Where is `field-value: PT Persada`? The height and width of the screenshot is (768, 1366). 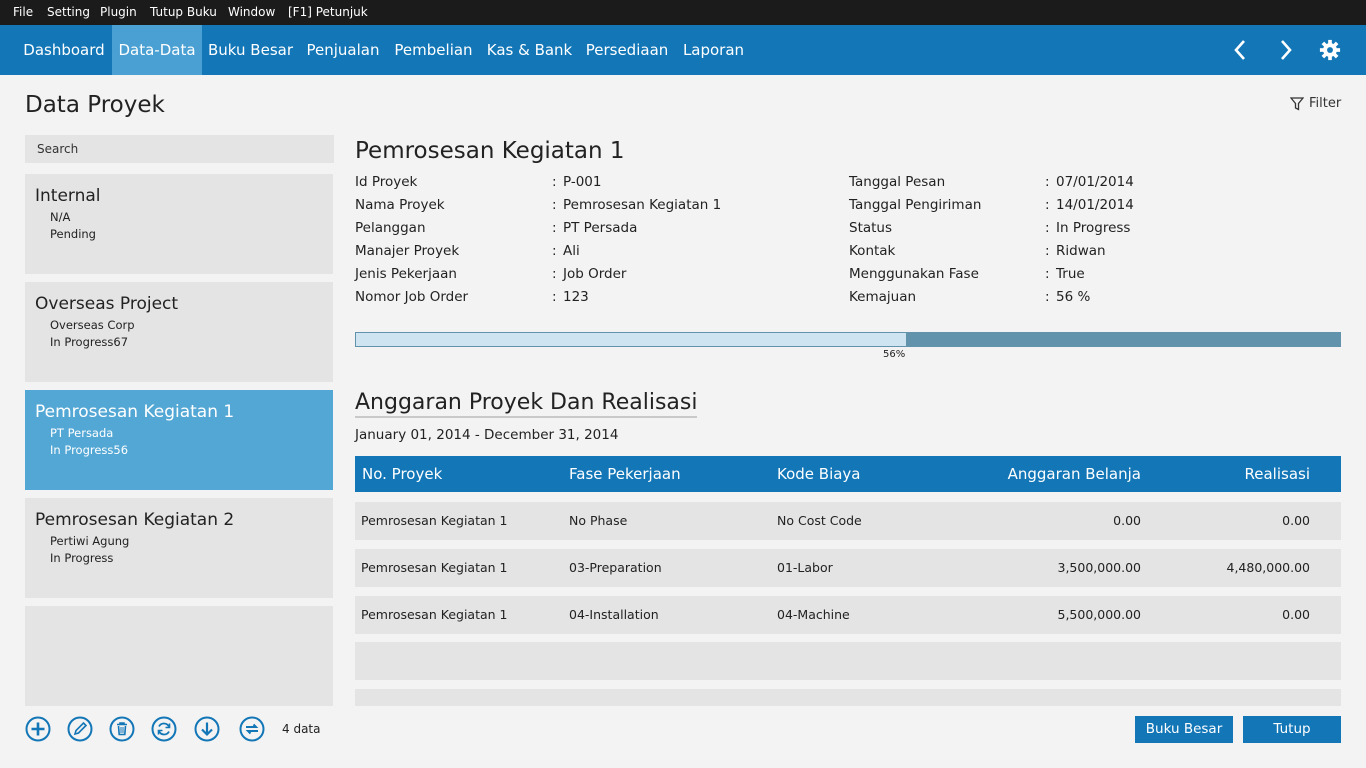 field-value: PT Persada is located at coordinates (600, 228).